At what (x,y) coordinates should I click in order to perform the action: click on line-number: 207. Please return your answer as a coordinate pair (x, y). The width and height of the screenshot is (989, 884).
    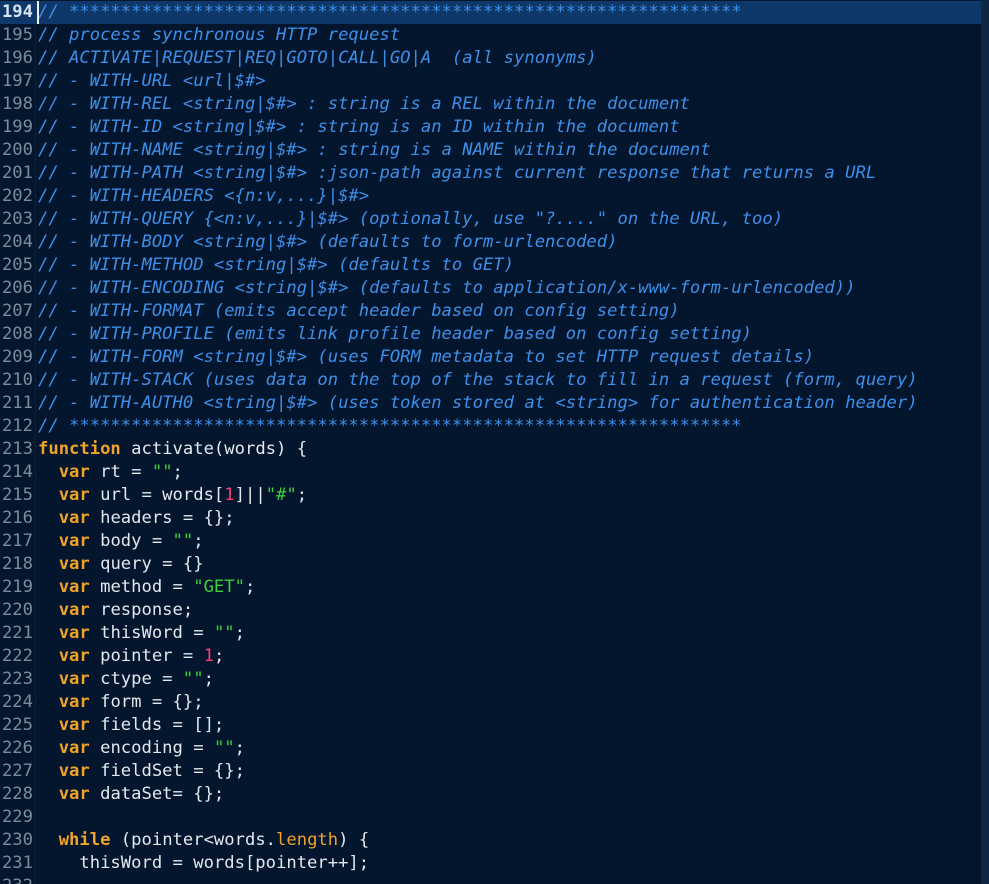
    Looking at the image, I should click on (17, 311).